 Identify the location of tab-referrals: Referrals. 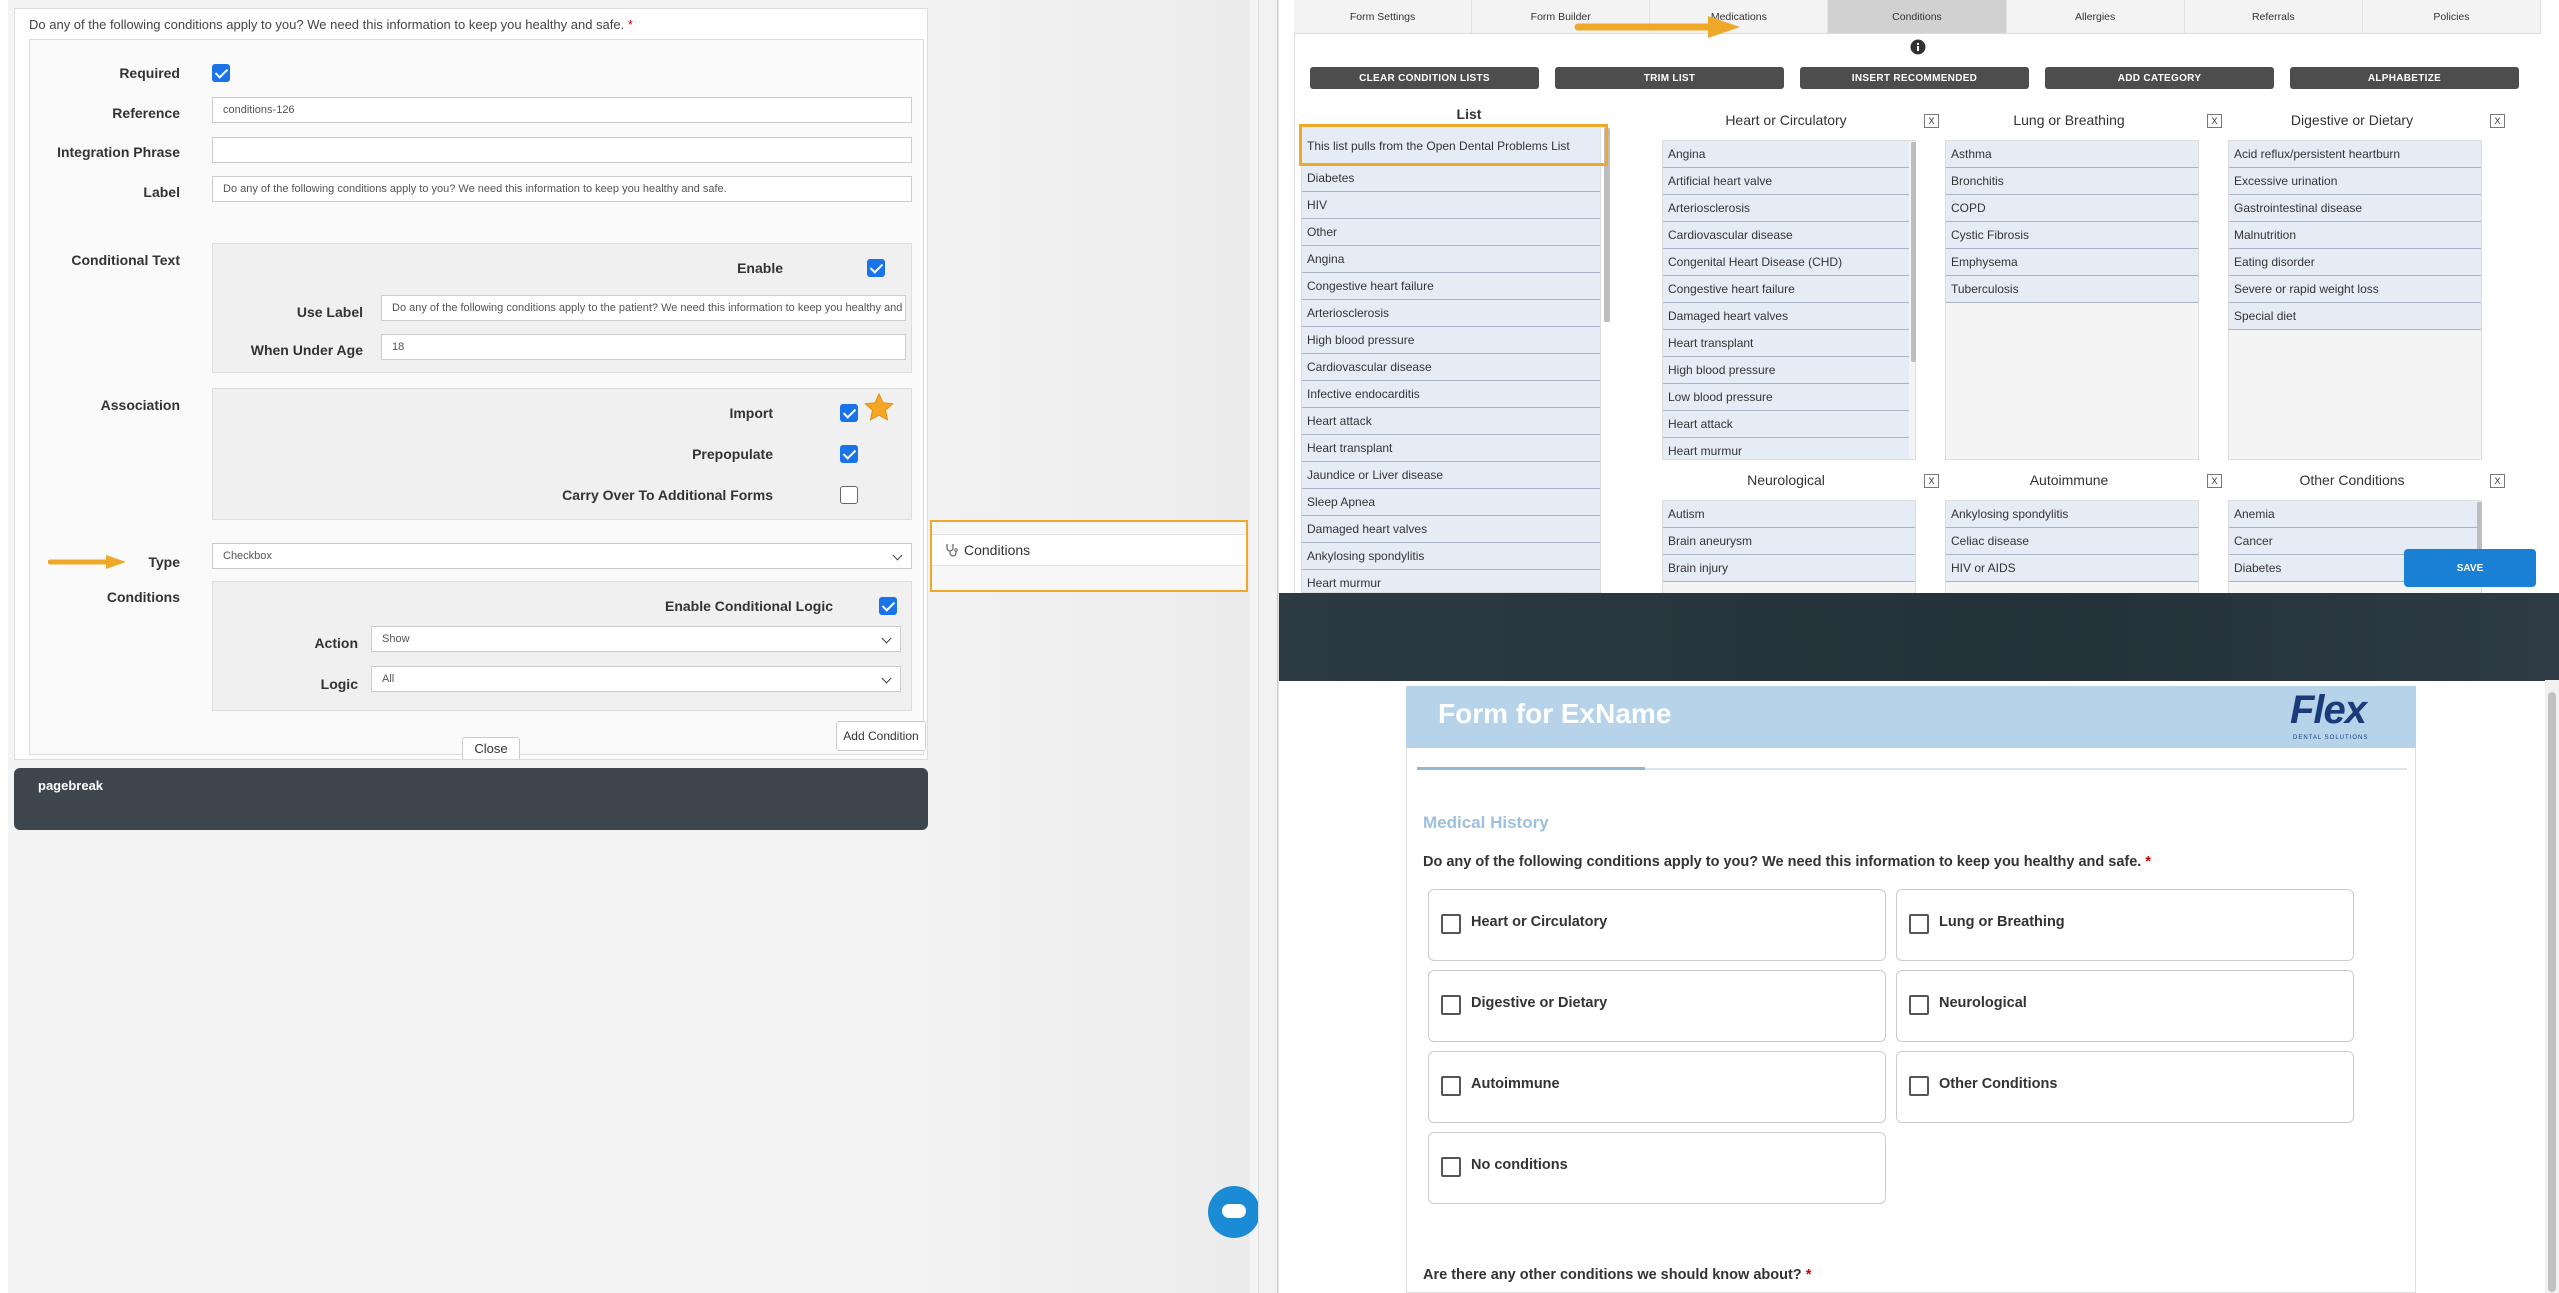
(2274, 16).